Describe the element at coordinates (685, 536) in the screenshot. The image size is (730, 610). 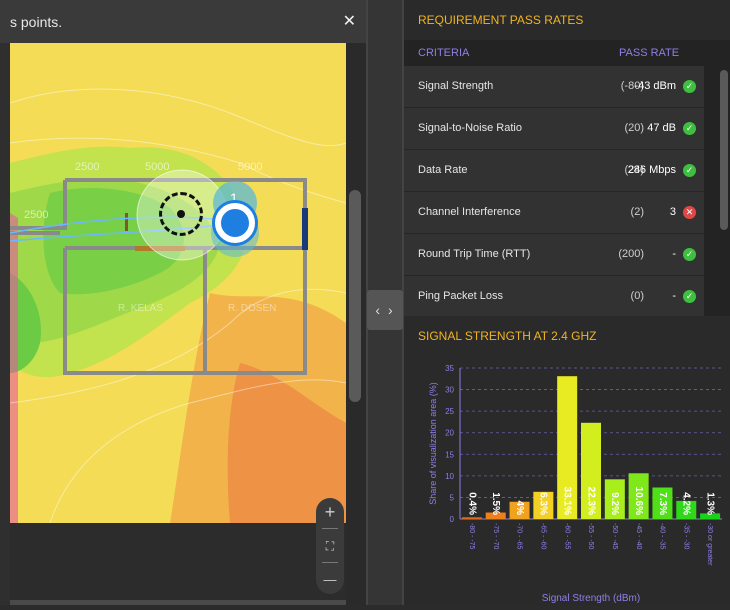
I see `x-tick-label: -35 - -30` at that location.